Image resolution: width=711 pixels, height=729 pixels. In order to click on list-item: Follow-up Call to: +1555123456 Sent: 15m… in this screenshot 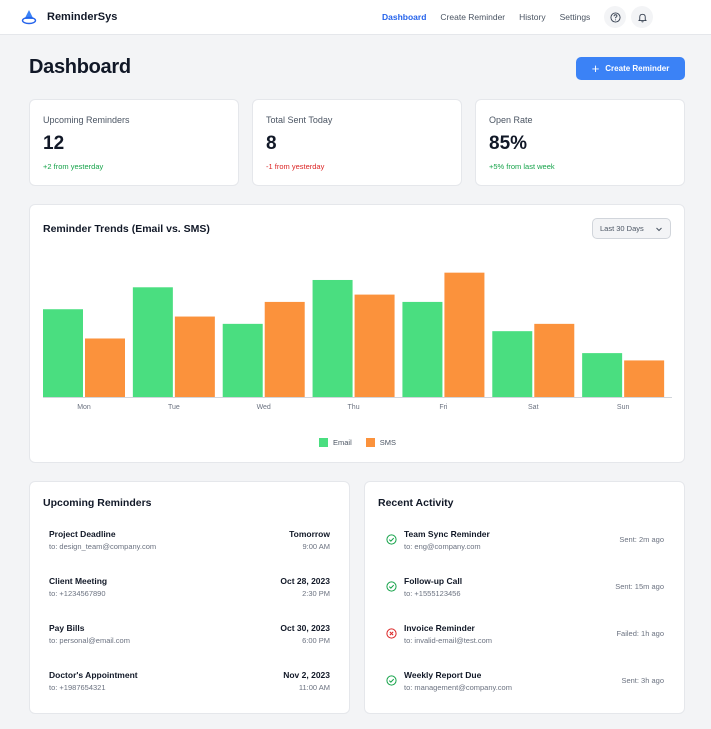, I will do `click(524, 596)`.